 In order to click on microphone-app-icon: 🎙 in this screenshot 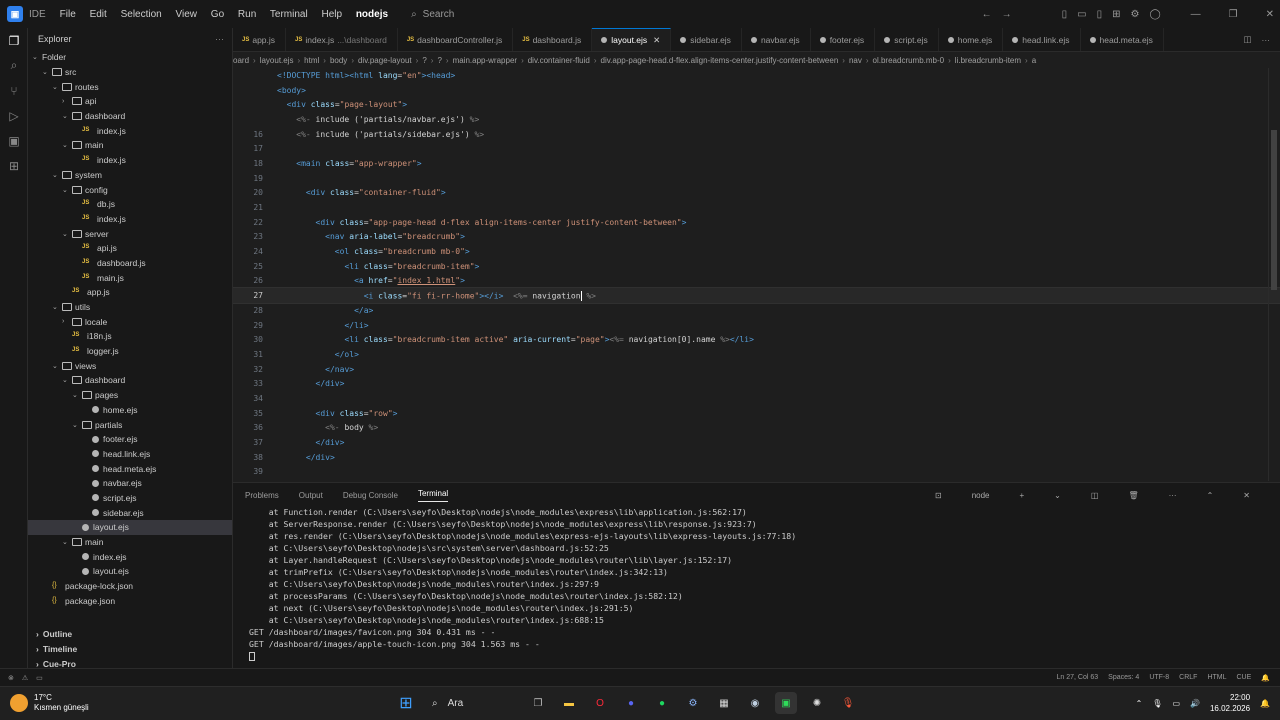, I will do `click(848, 703)`.